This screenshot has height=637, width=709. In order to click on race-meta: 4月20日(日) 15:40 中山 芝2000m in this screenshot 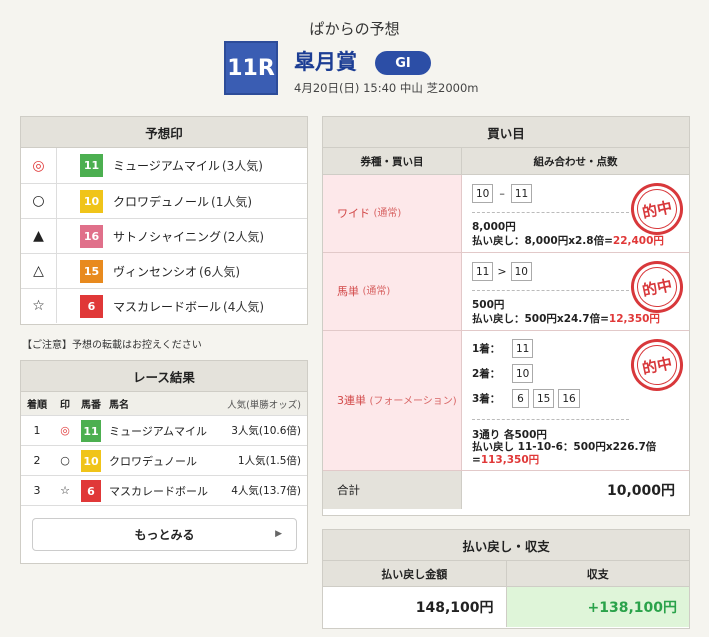, I will do `click(386, 88)`.